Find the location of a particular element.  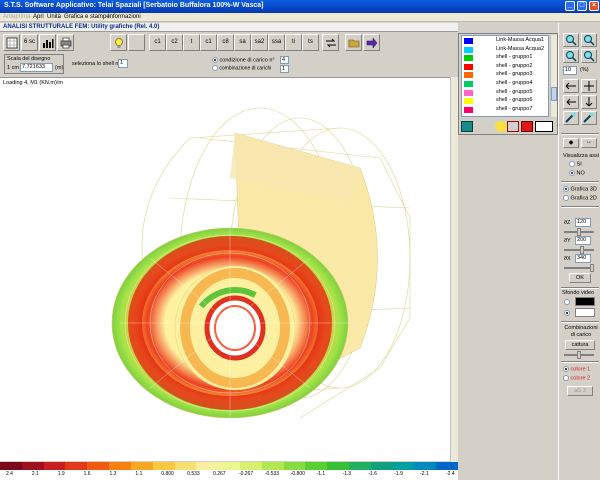

toolbar-btn-sa2: sa2 is located at coordinates (259, 42).